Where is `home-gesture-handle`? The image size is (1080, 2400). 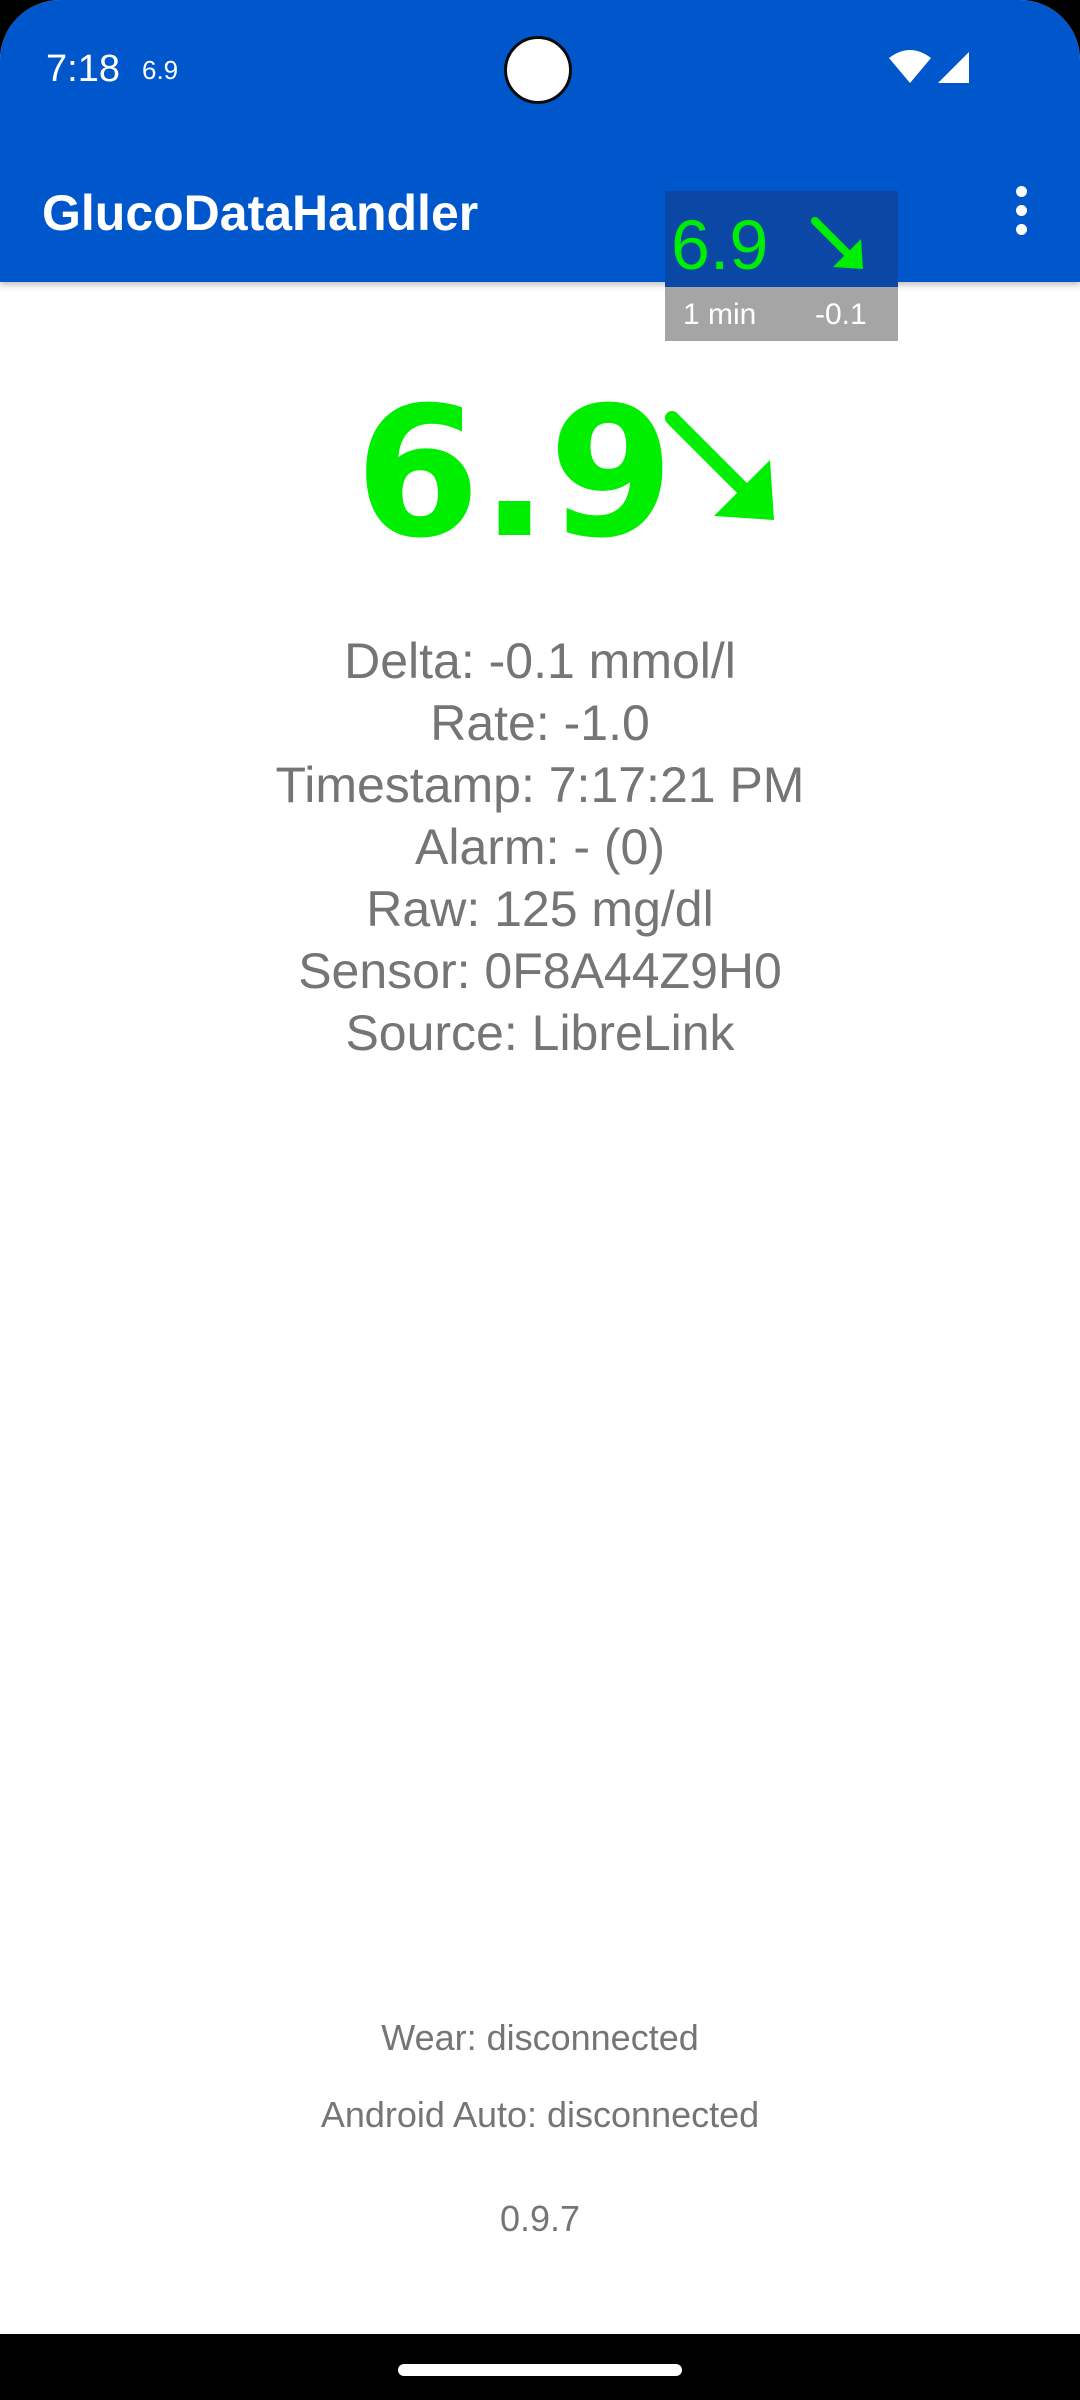 home-gesture-handle is located at coordinates (540, 2370).